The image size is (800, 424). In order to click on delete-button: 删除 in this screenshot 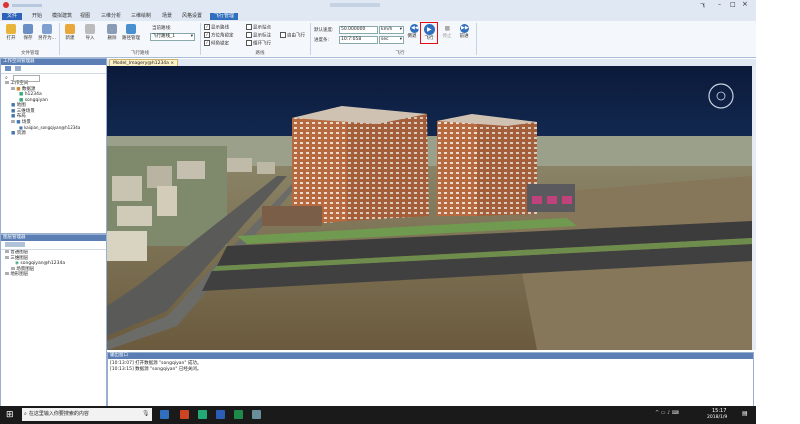, I will do `click(112, 32)`.